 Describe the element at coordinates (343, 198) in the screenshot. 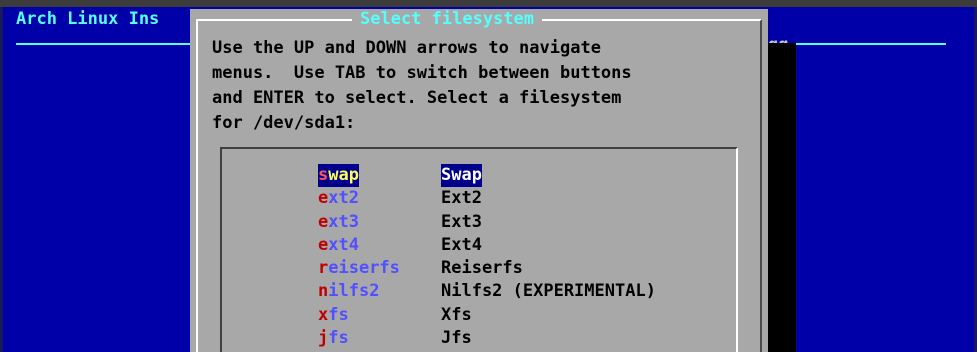

I see `tag-rest: xt2` at that location.